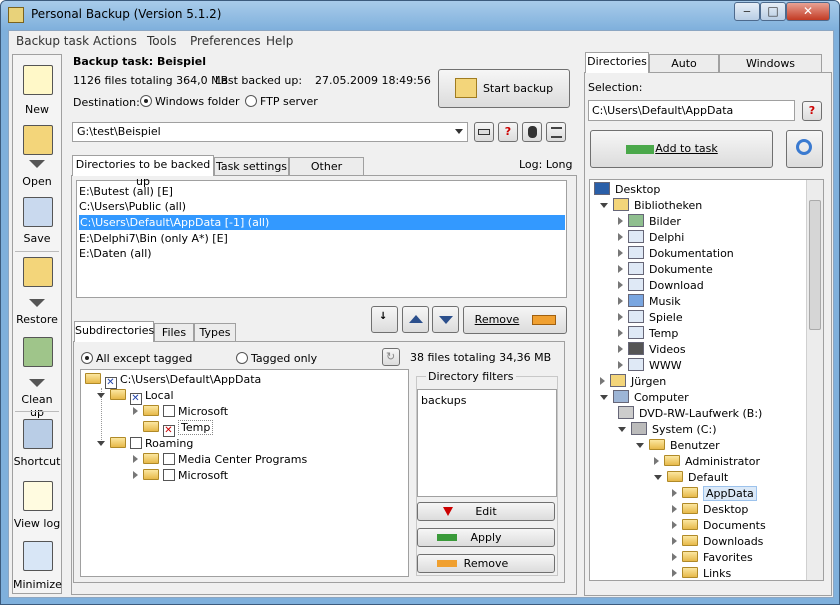 This screenshot has width=840, height=605. I want to click on help-button: ?, so click(508, 132).